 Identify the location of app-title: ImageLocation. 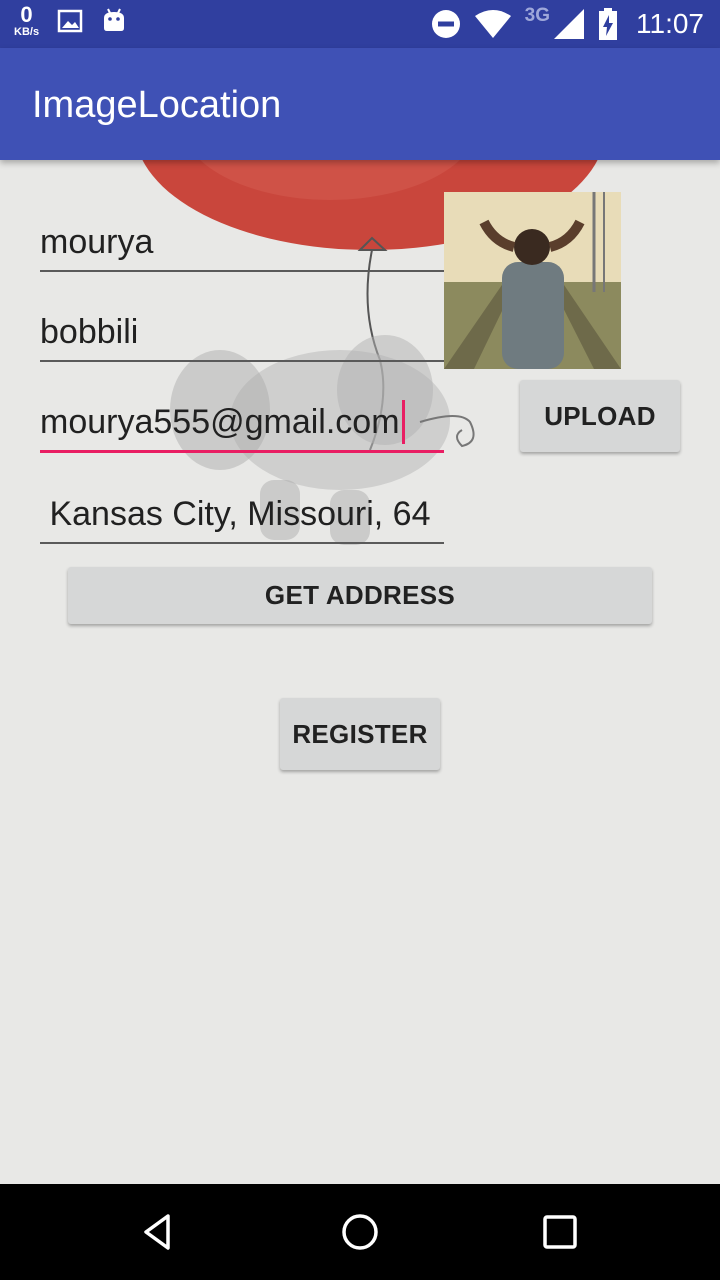
(157, 105).